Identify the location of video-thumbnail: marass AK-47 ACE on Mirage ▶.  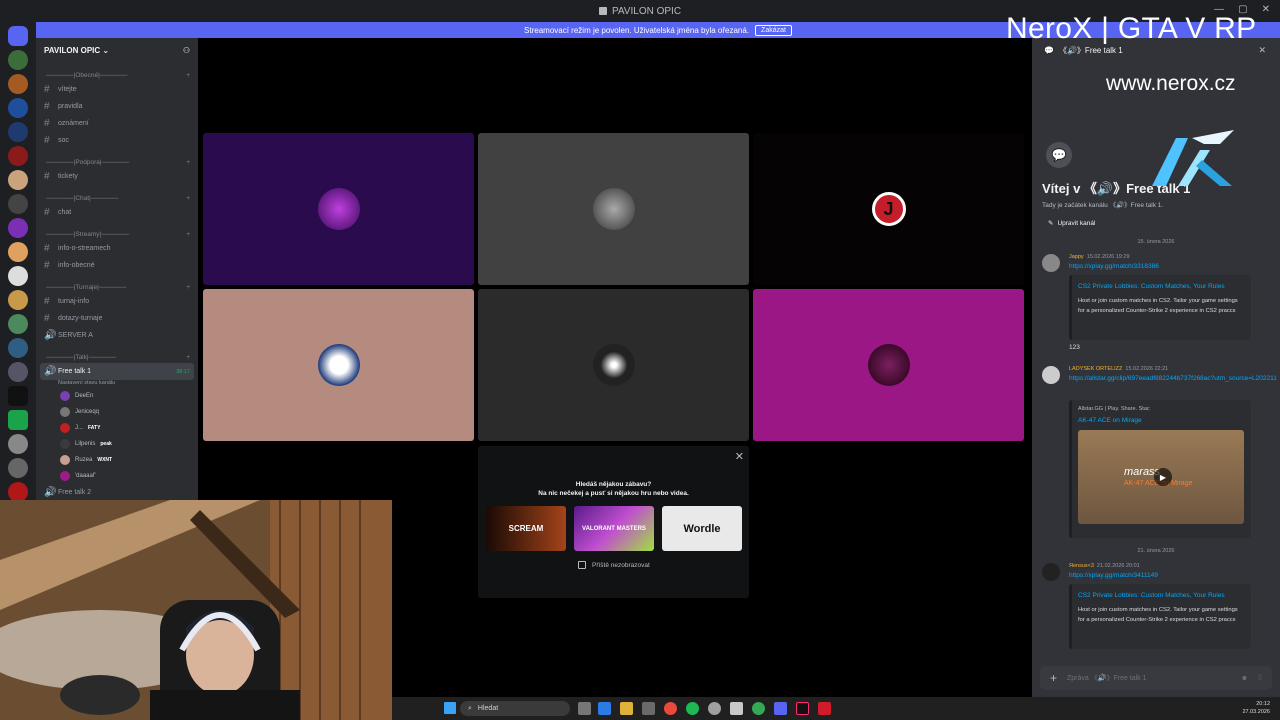
(1161, 477).